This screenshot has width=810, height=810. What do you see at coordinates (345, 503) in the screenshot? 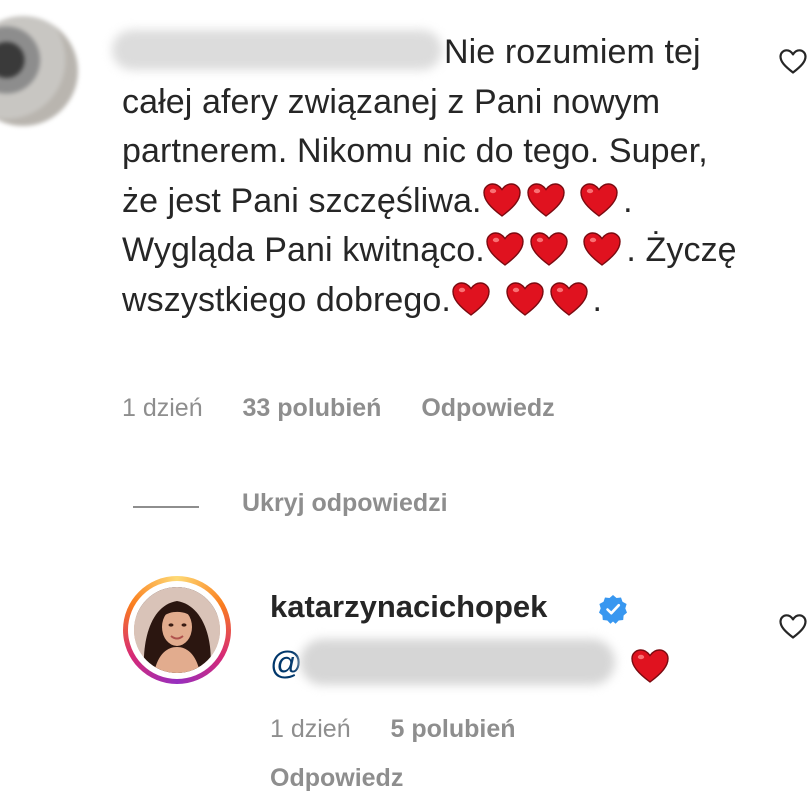
I see `hide-replies-button: Ukryj odpowiedzi` at bounding box center [345, 503].